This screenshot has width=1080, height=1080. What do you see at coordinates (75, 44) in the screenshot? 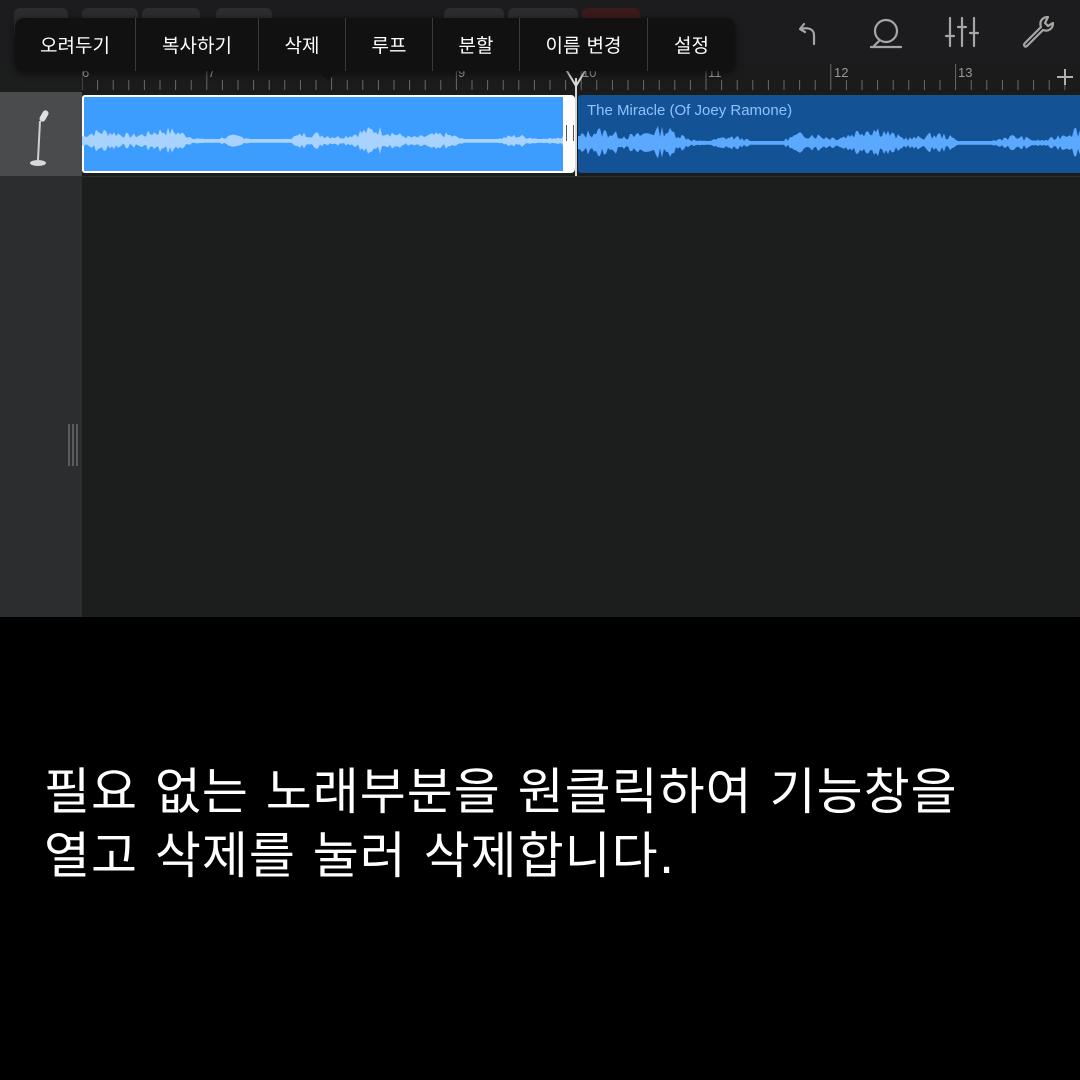
I see `menu-item-cut: 오려두기` at bounding box center [75, 44].